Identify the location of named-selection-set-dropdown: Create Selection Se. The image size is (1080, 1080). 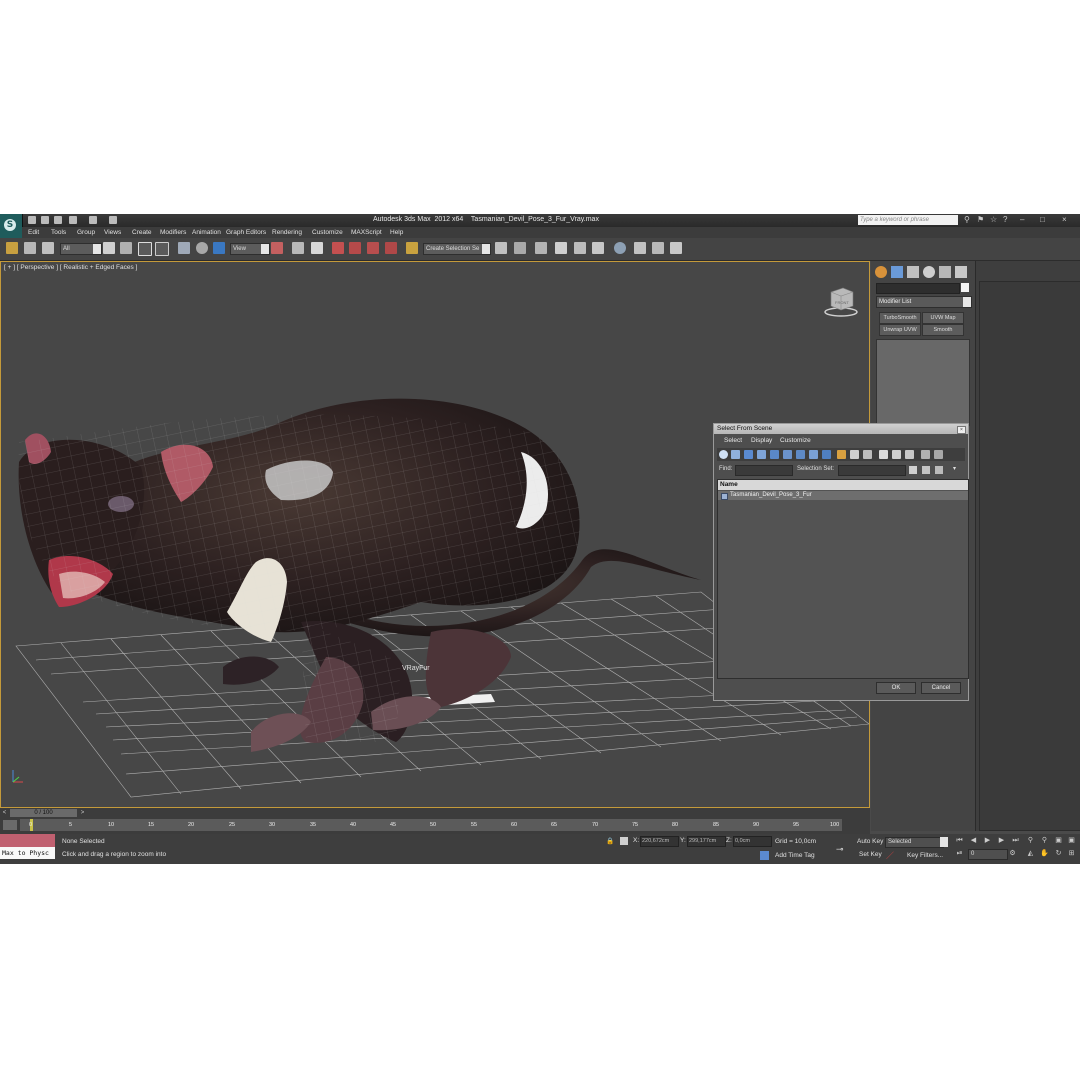
(457, 249).